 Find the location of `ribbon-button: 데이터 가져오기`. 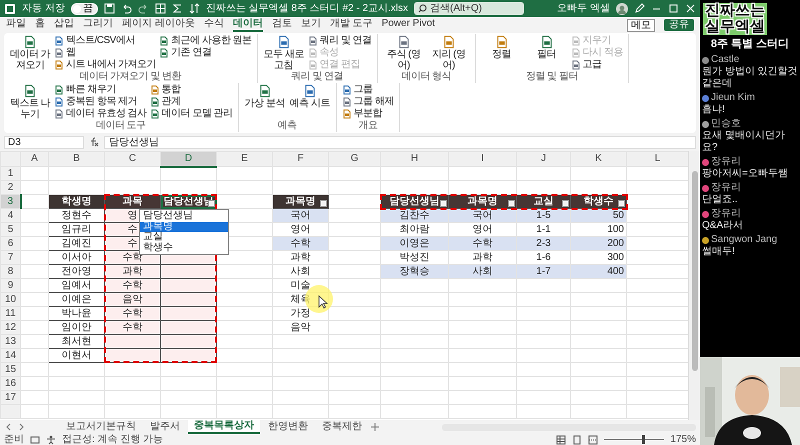

ribbon-button: 데이터 가져오기 is located at coordinates (30, 53).